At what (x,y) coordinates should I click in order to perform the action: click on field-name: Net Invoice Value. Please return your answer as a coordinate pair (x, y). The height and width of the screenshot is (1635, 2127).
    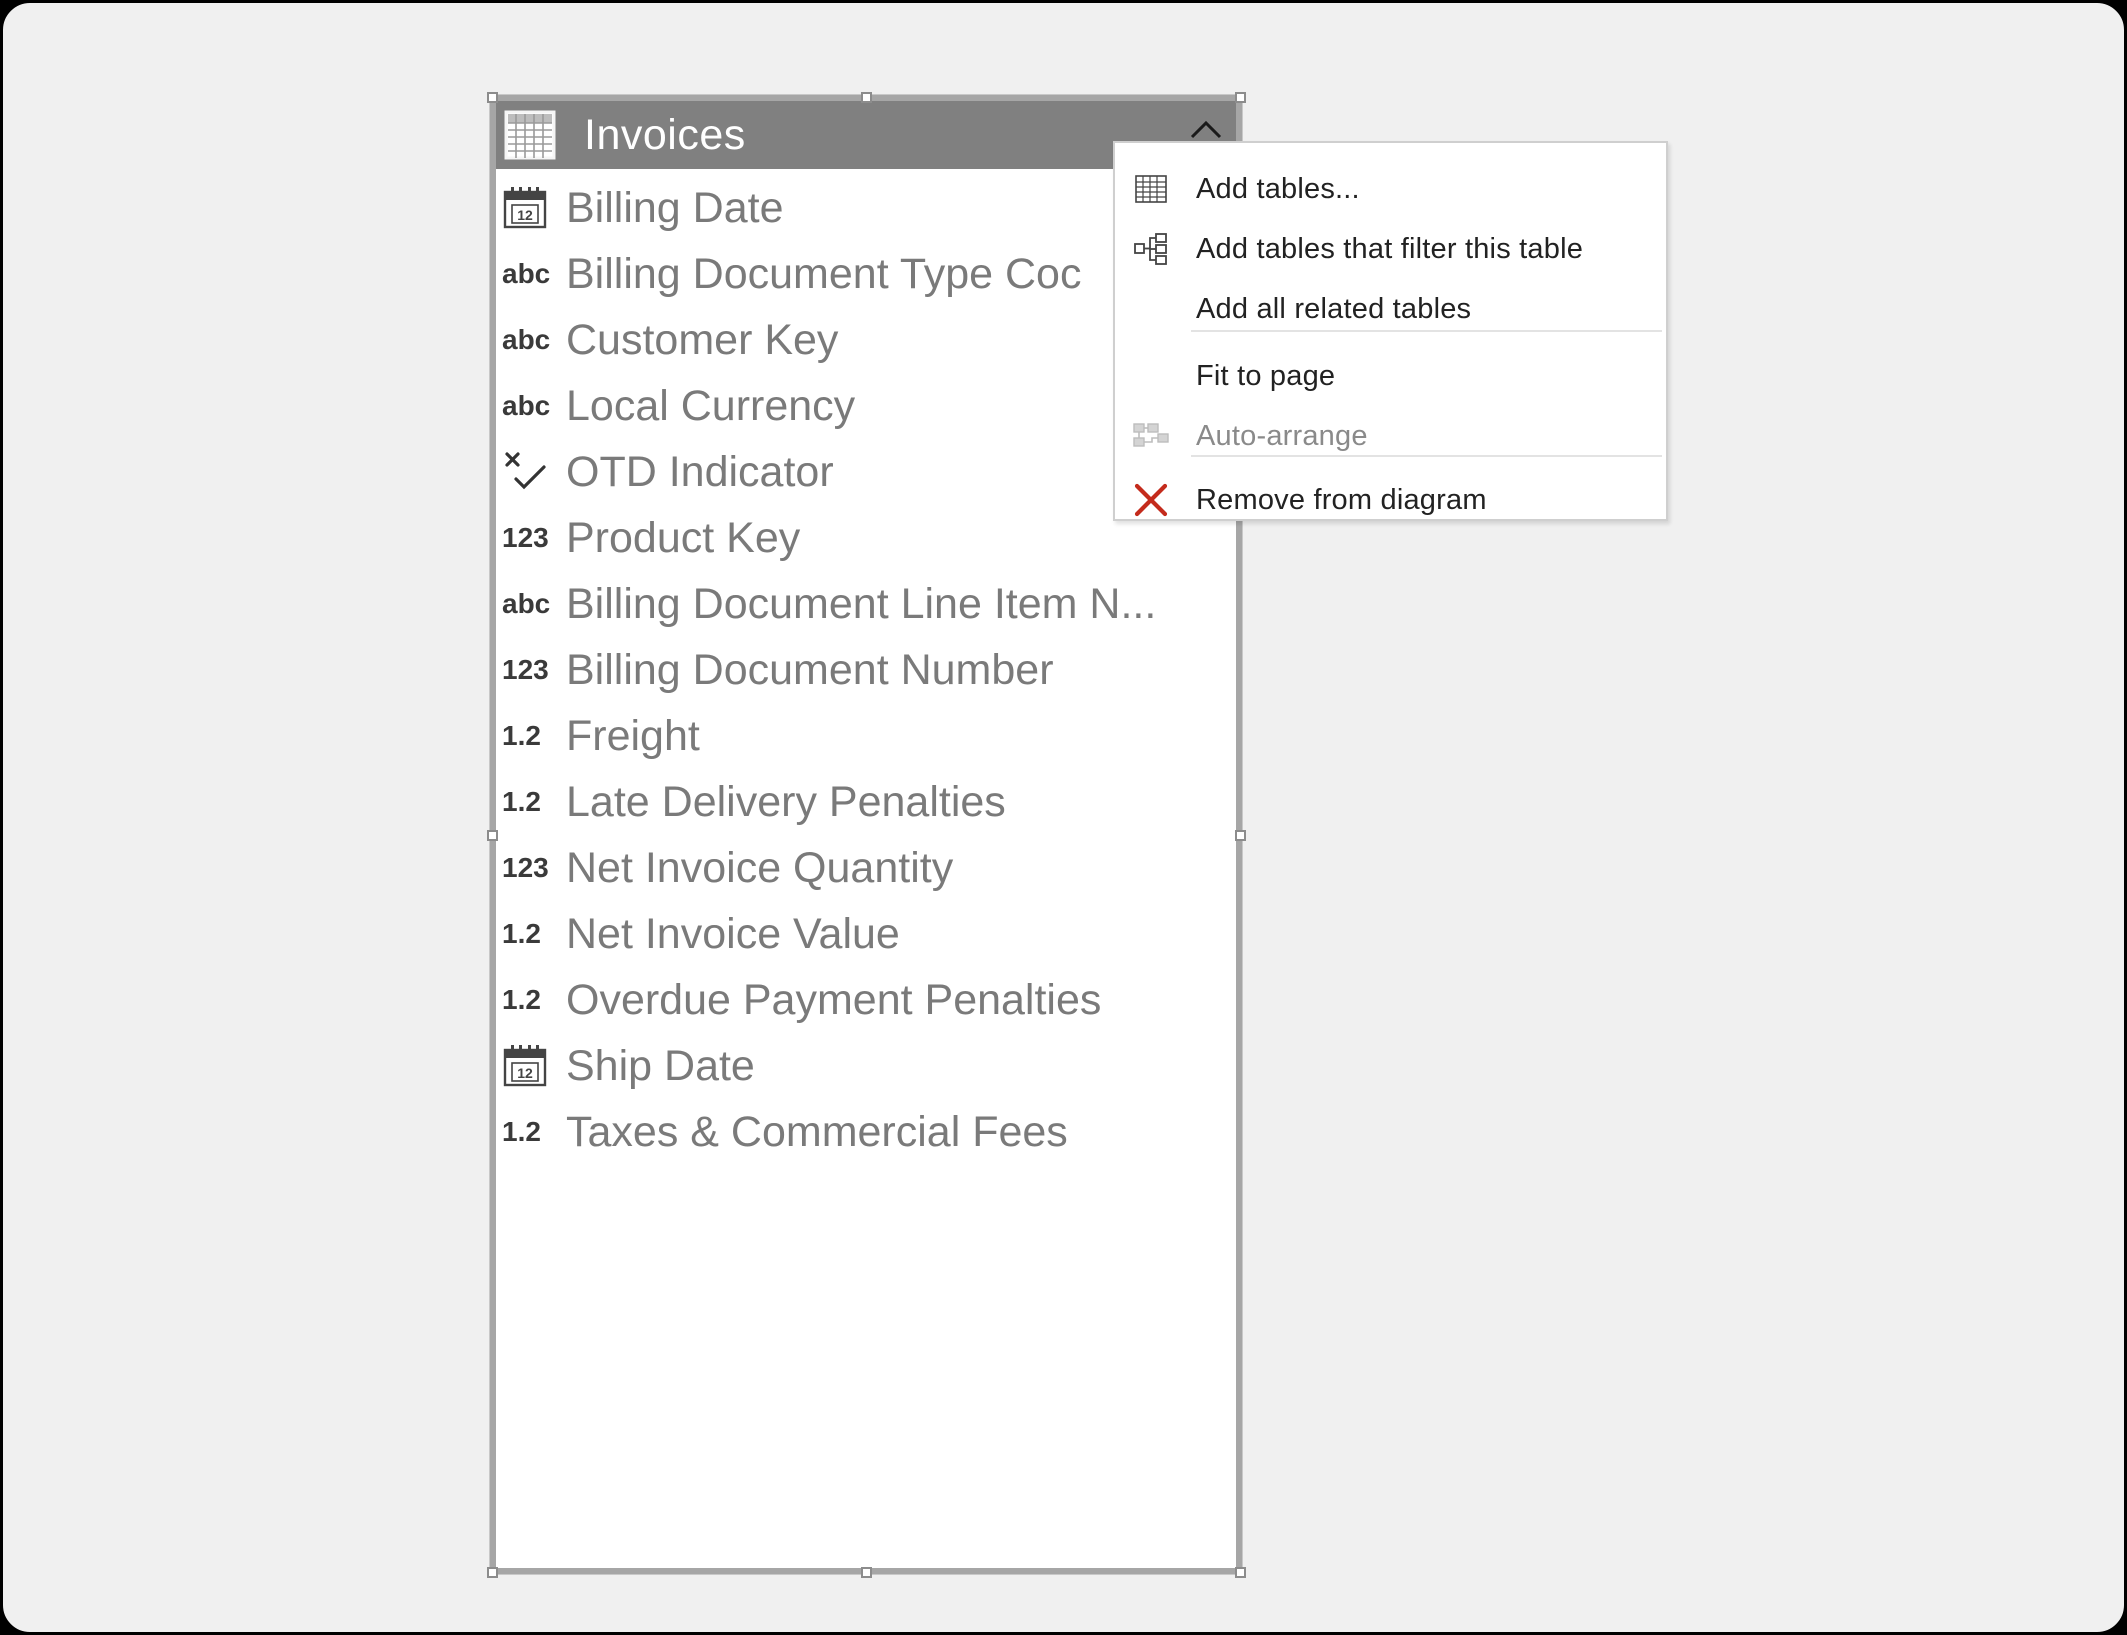
    Looking at the image, I should click on (733, 933).